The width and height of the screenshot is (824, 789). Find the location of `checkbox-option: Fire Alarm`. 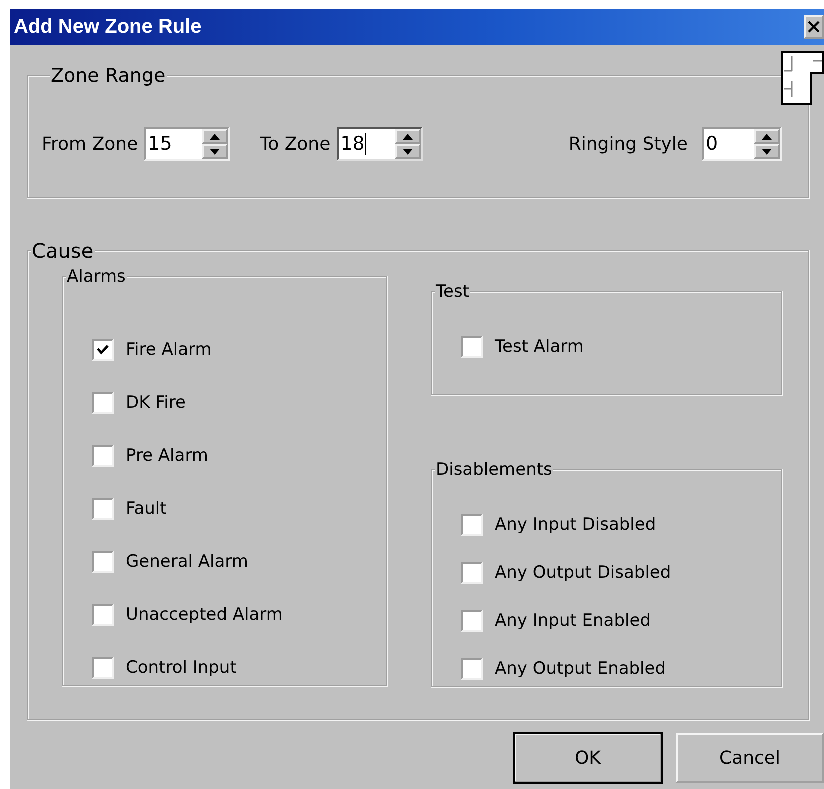

checkbox-option: Fire Alarm is located at coordinates (239, 350).